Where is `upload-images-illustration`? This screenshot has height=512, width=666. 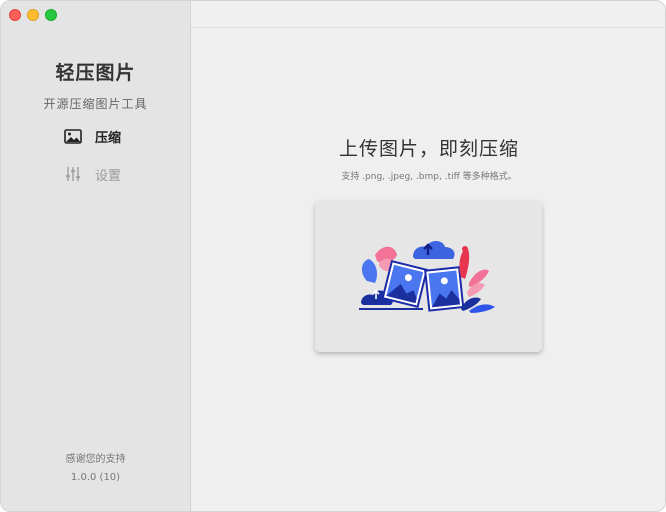 upload-images-illustration is located at coordinates (427, 277).